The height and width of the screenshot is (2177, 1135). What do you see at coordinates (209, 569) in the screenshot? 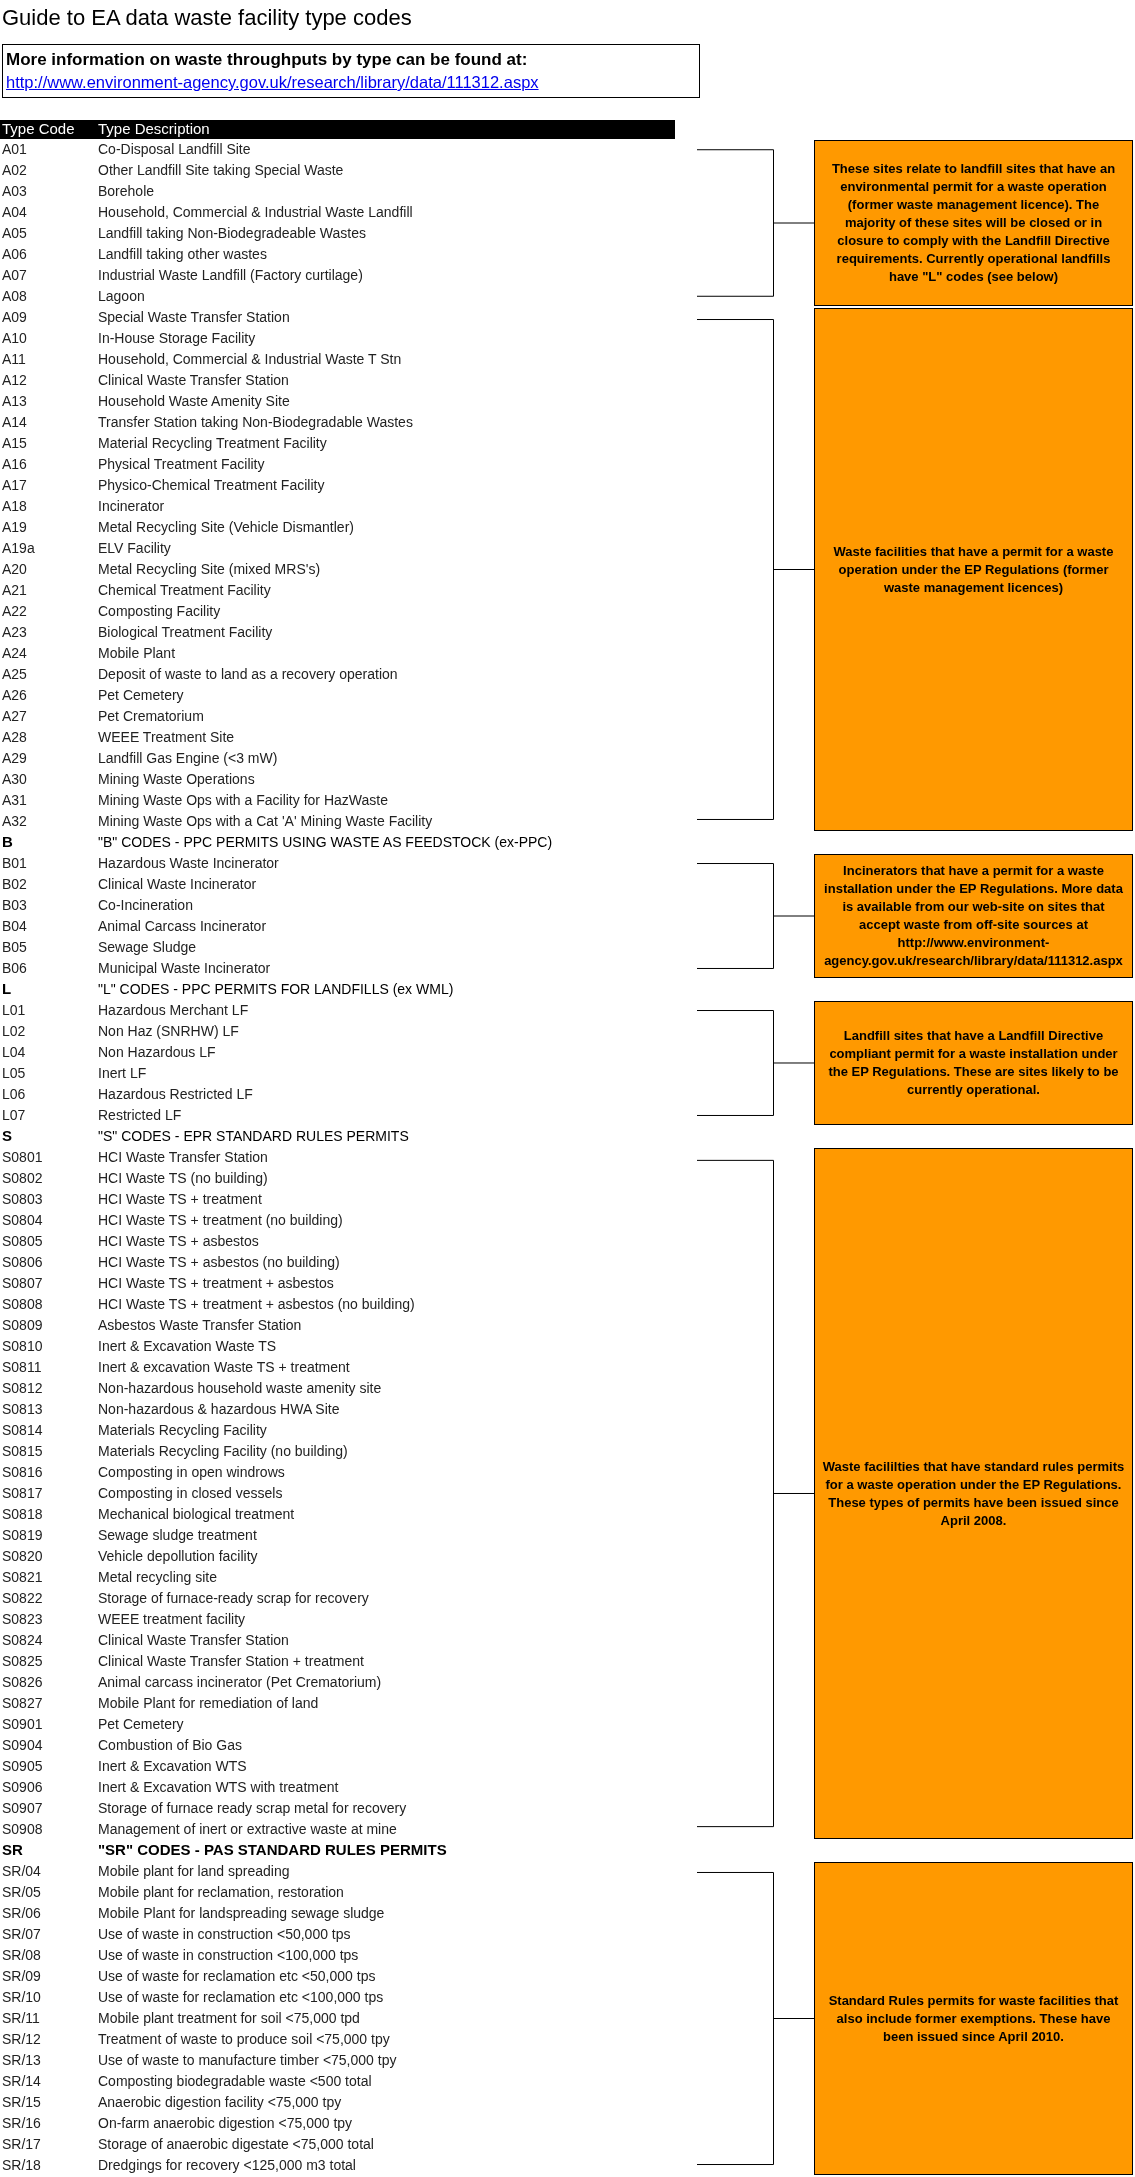
I see `type-description: Metal Recycling Site (mixed MRS's)` at bounding box center [209, 569].